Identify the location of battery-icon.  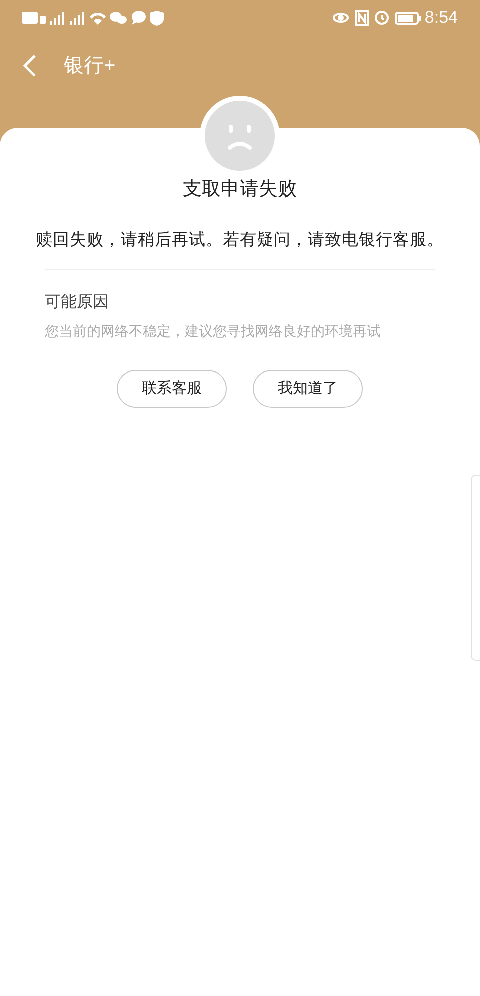
(407, 18).